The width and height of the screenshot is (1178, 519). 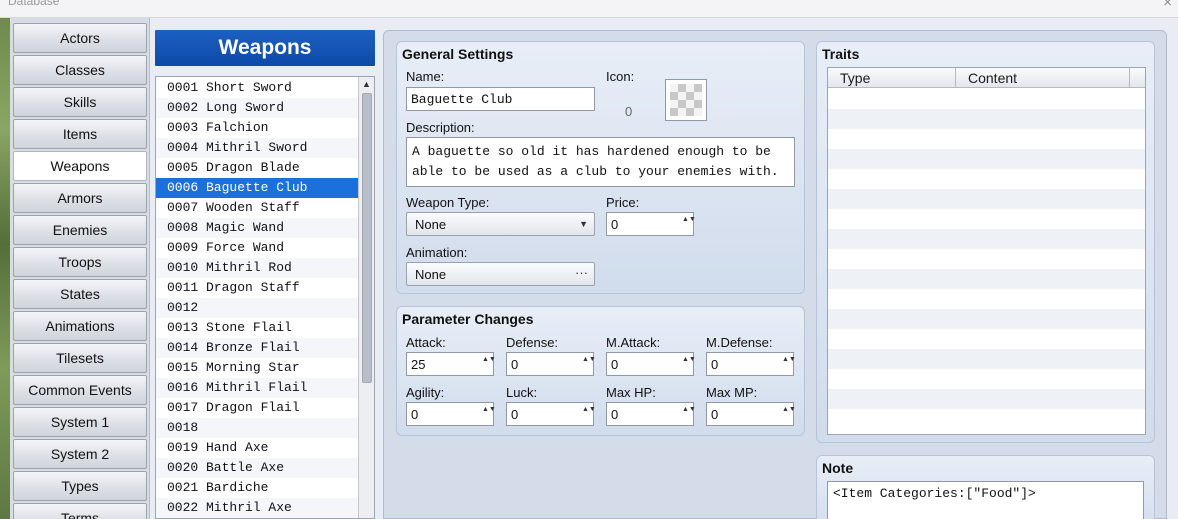 What do you see at coordinates (425, 392) in the screenshot?
I see `agility-label: Agility:` at bounding box center [425, 392].